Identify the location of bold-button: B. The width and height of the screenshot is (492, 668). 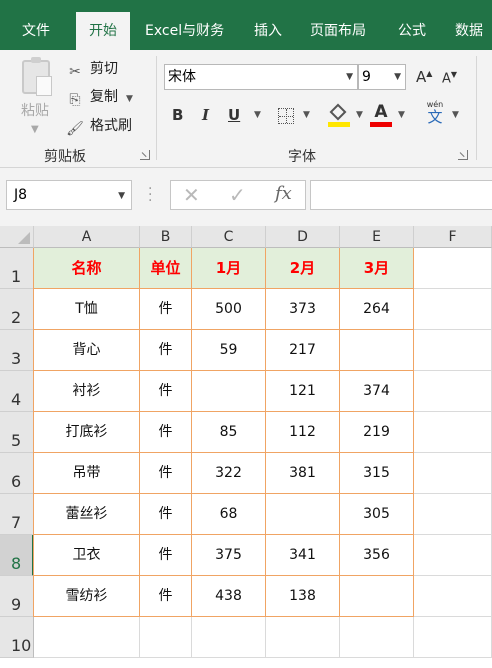
(177, 117).